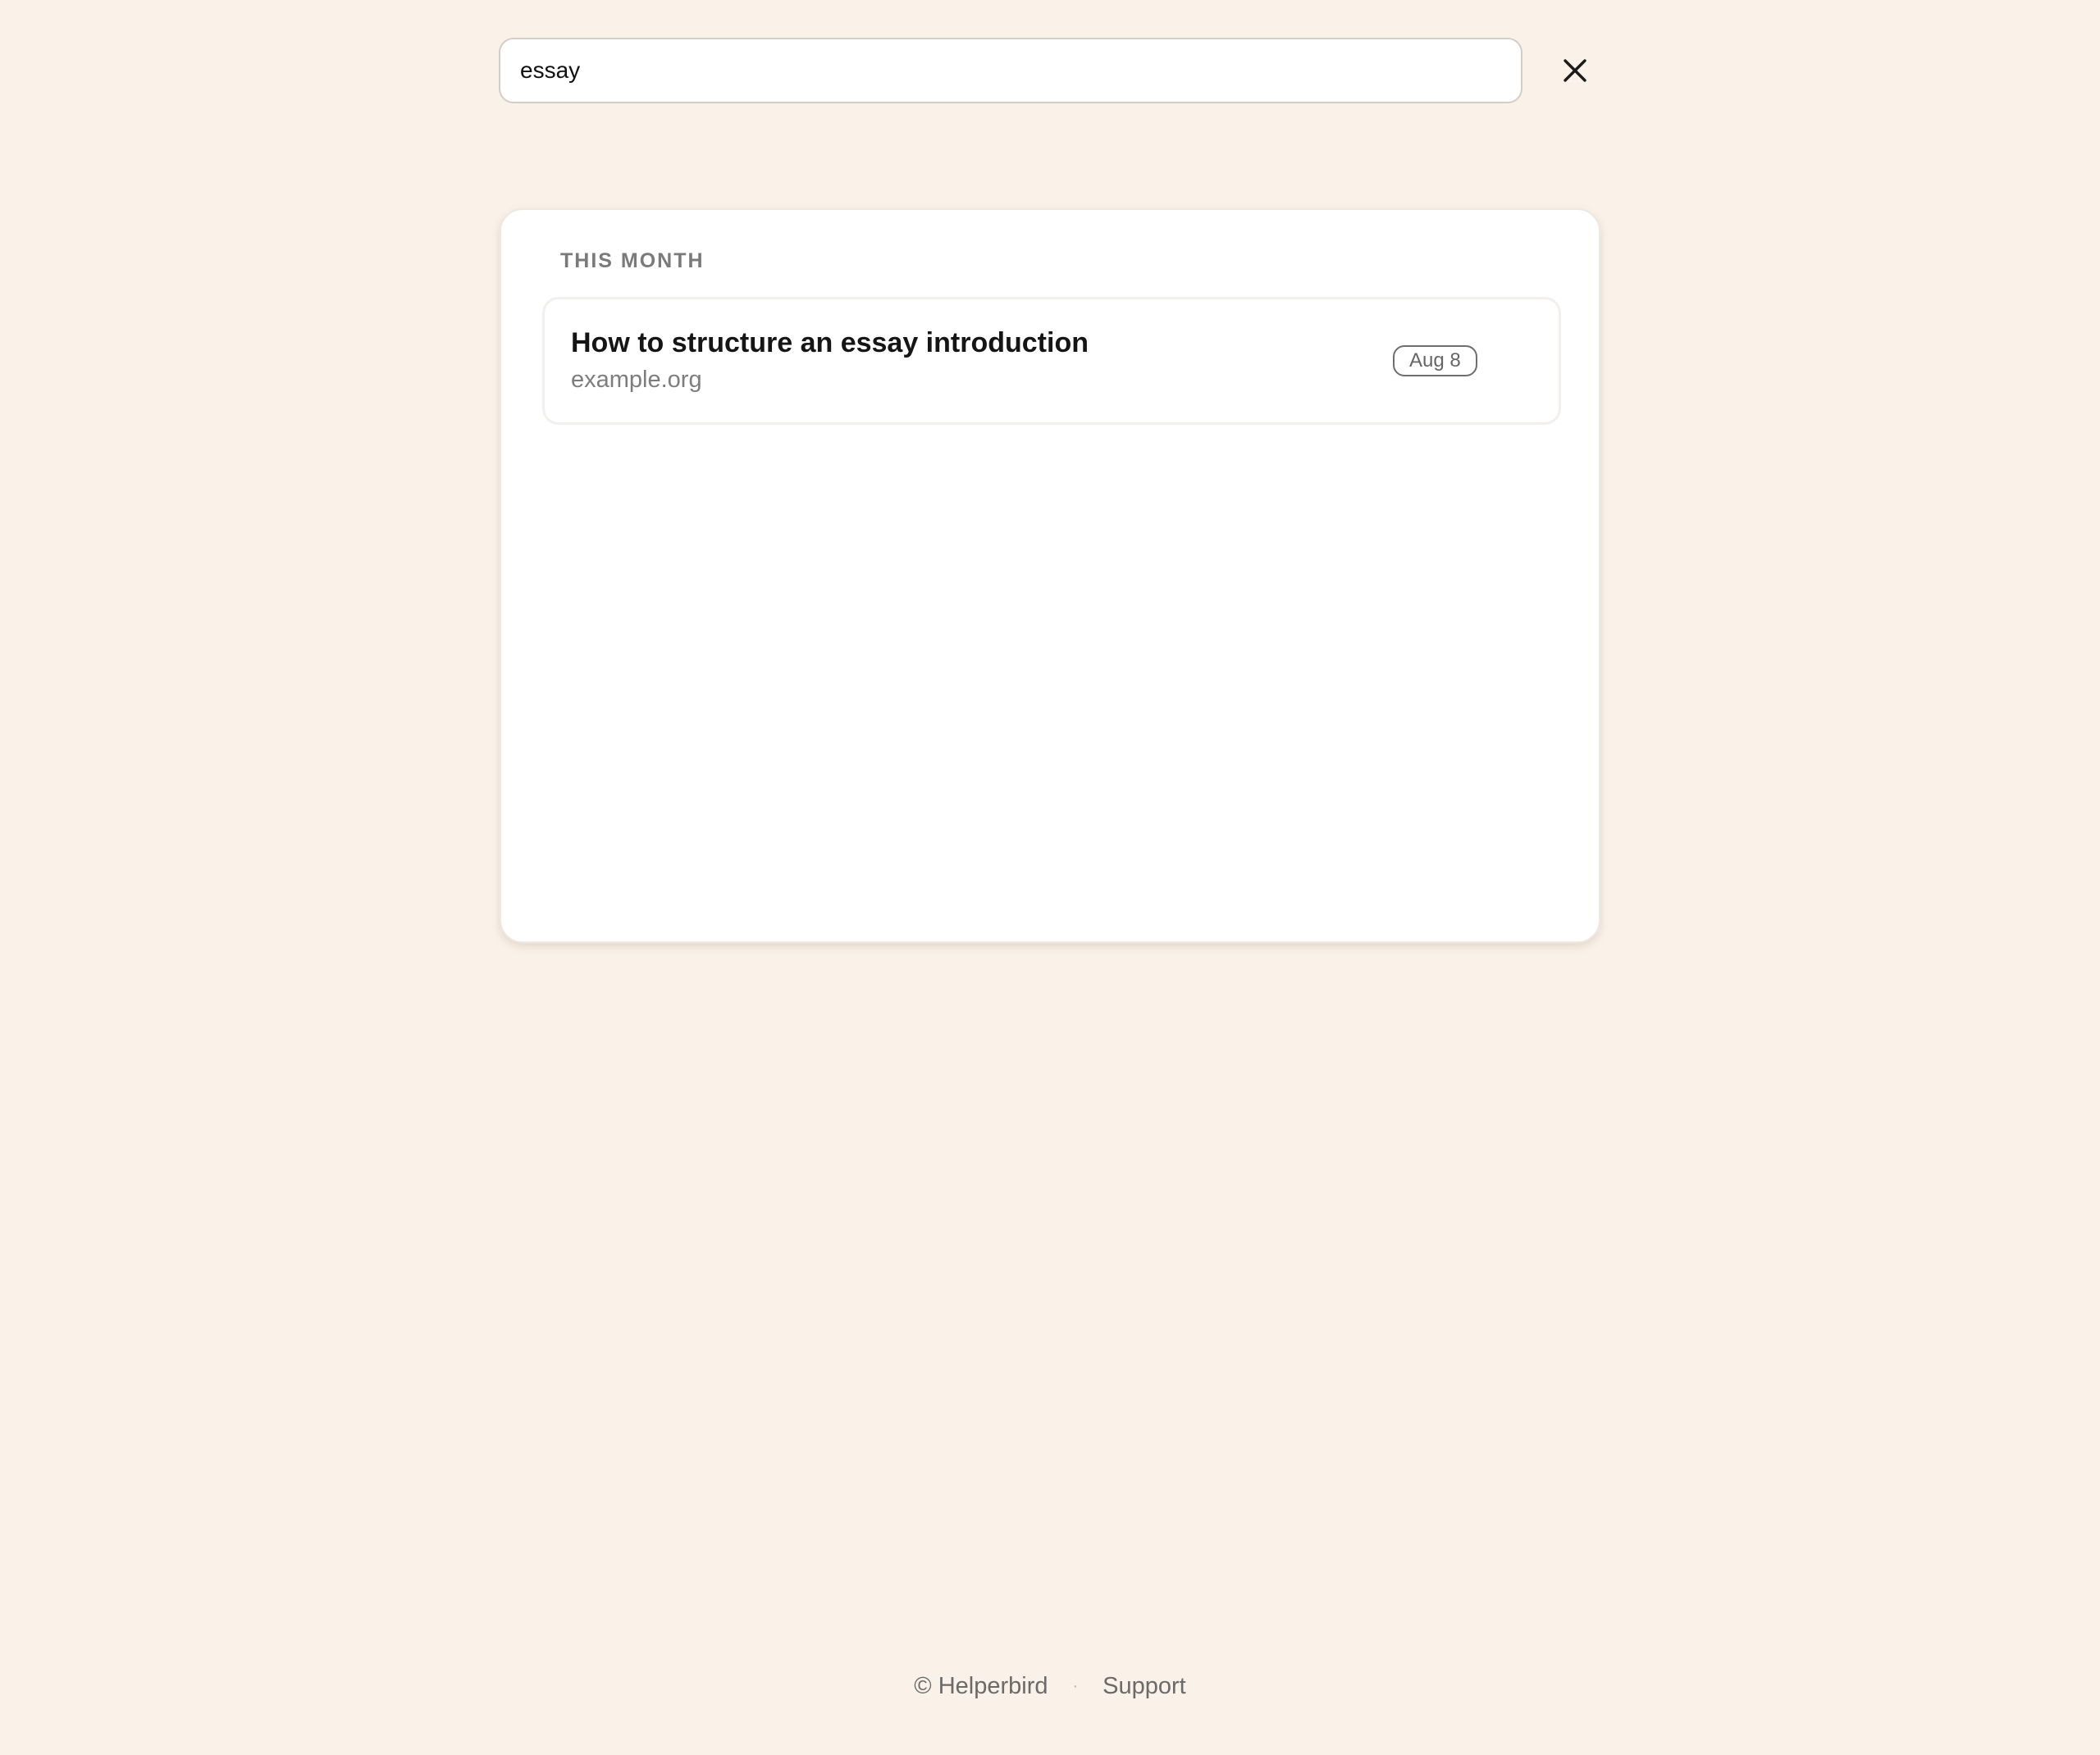 This screenshot has width=2100, height=1755. Describe the element at coordinates (637, 380) in the screenshot. I see `result-domain: example.org` at that location.